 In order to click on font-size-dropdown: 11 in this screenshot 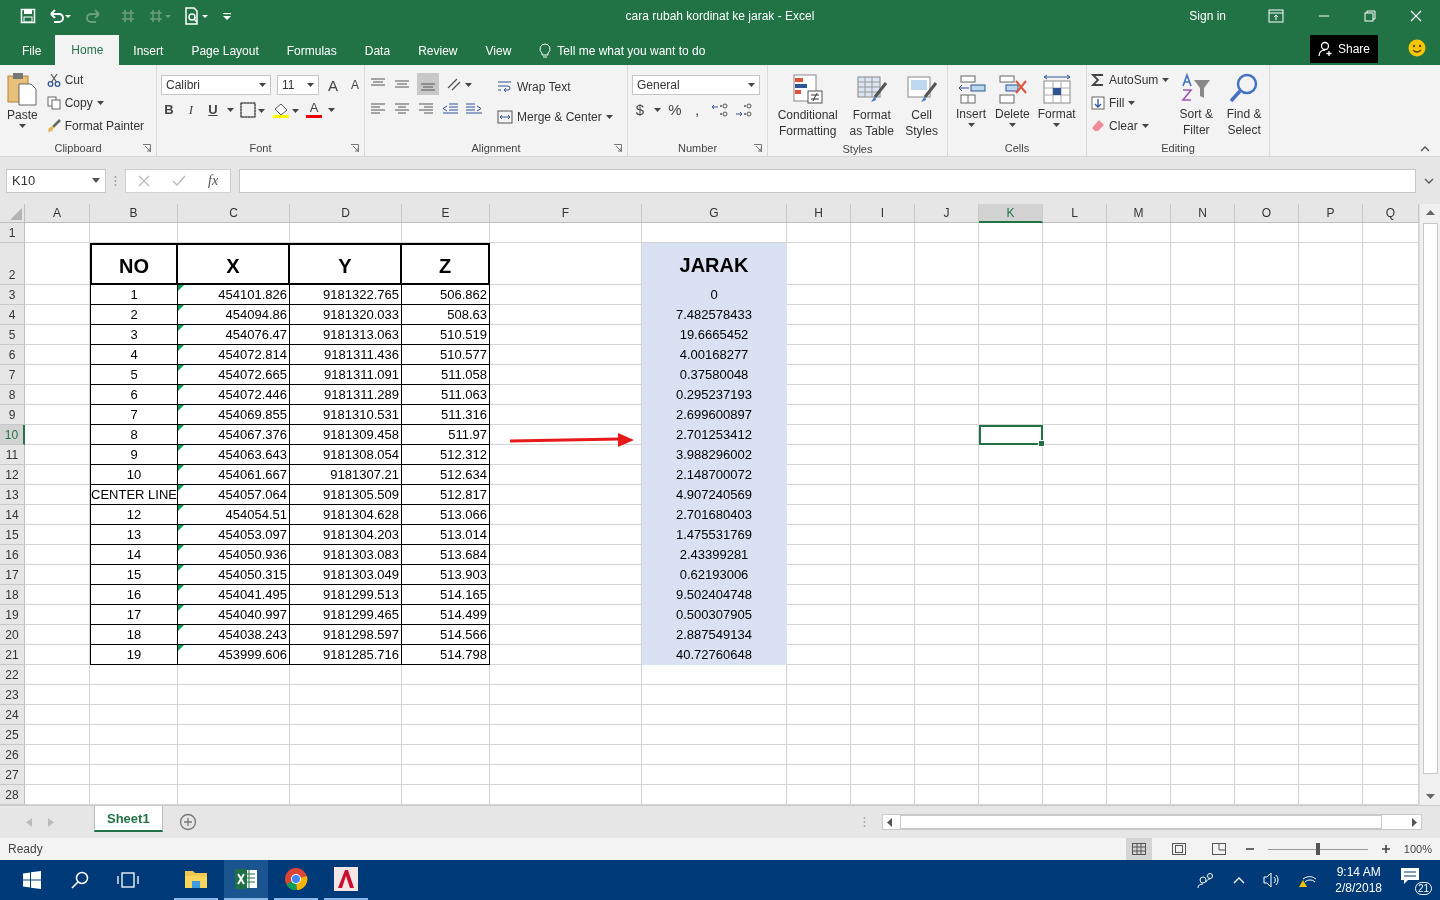, I will do `click(298, 85)`.